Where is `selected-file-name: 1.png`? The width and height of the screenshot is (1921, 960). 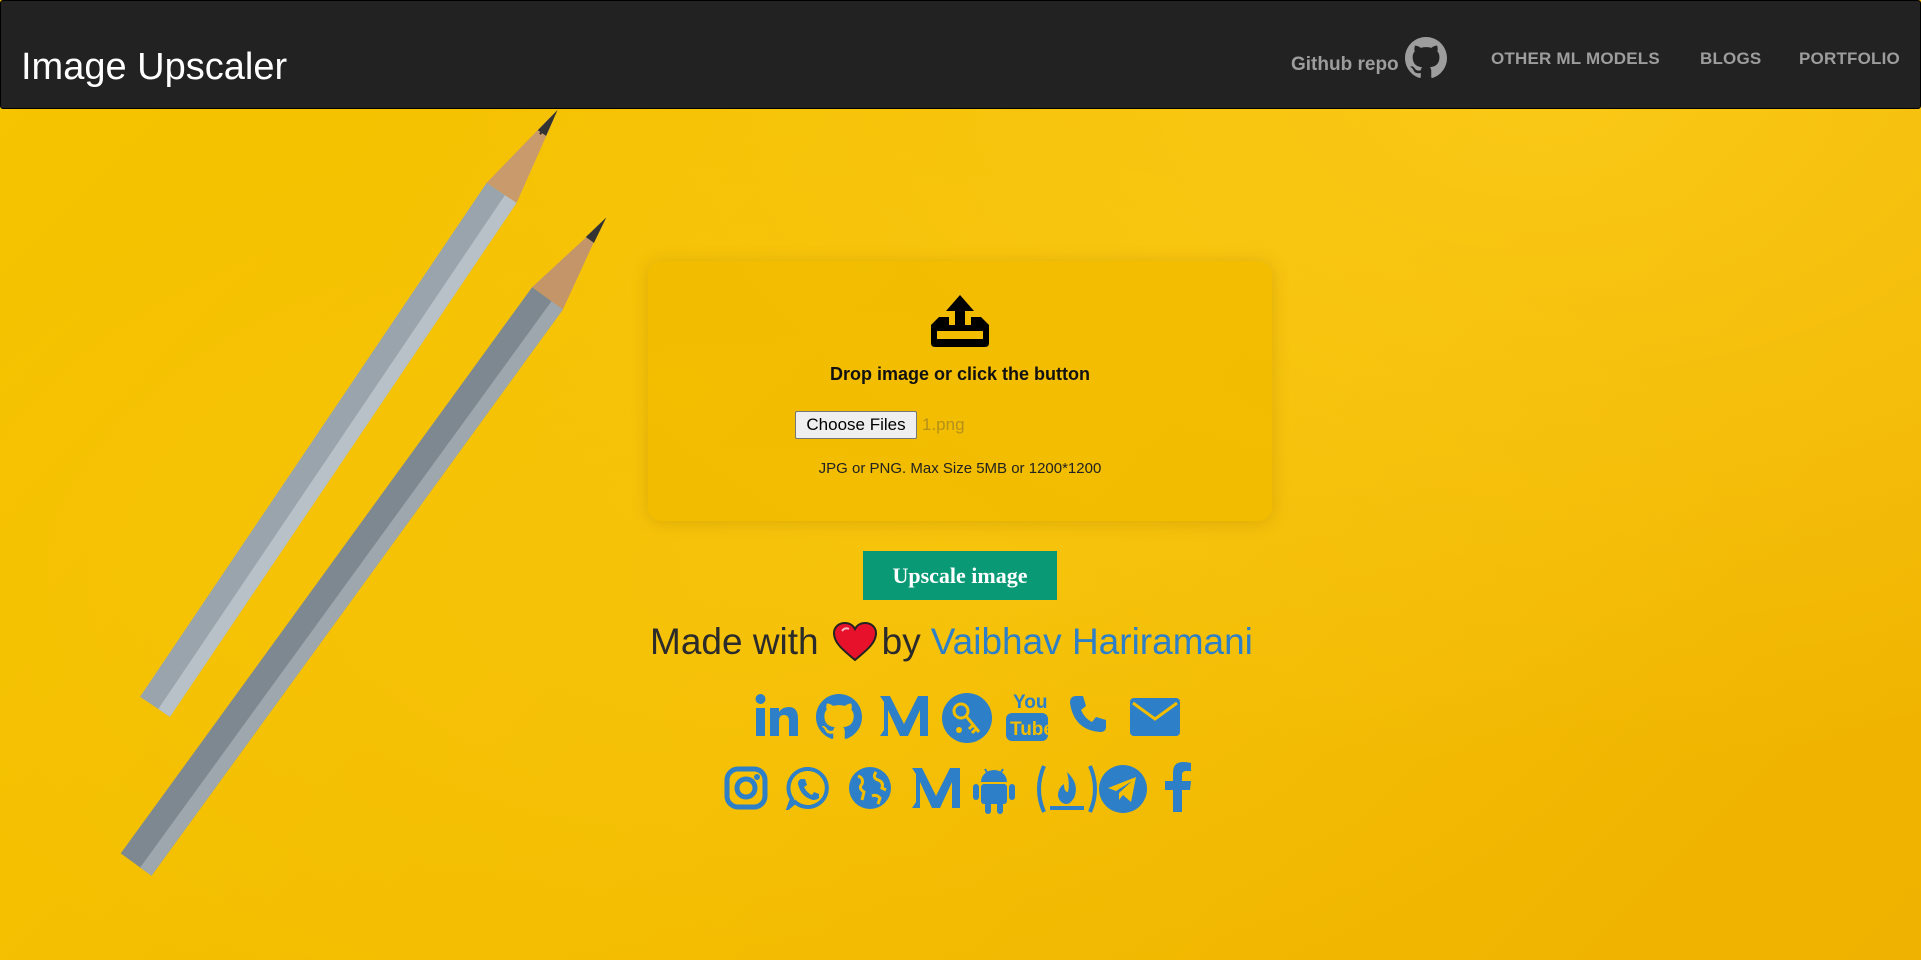 selected-file-name: 1.png is located at coordinates (943, 424).